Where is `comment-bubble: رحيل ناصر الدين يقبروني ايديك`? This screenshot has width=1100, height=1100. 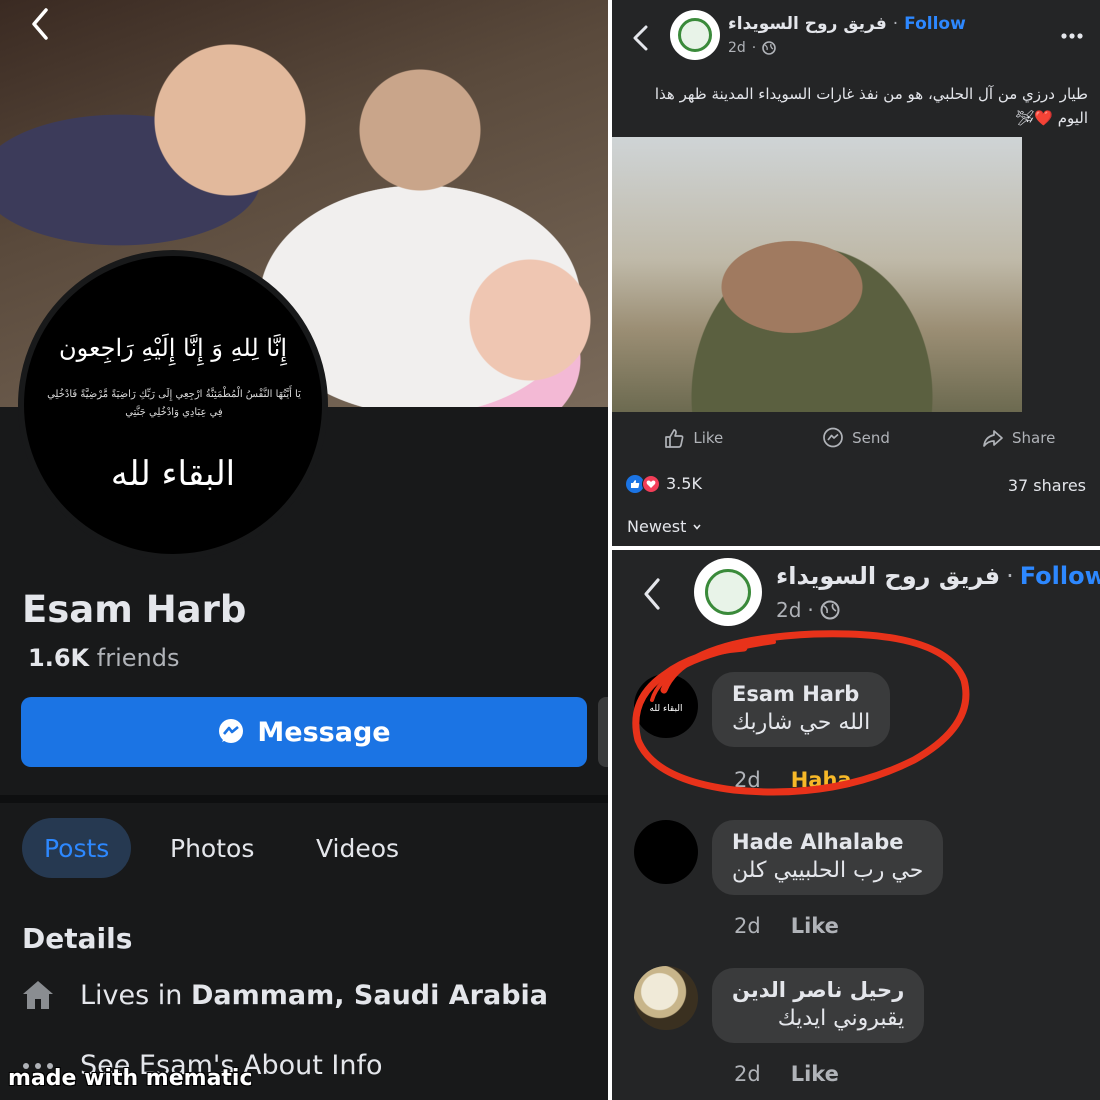
comment-bubble: رحيل ناصر الدين يقبروني ايديك is located at coordinates (818, 1005).